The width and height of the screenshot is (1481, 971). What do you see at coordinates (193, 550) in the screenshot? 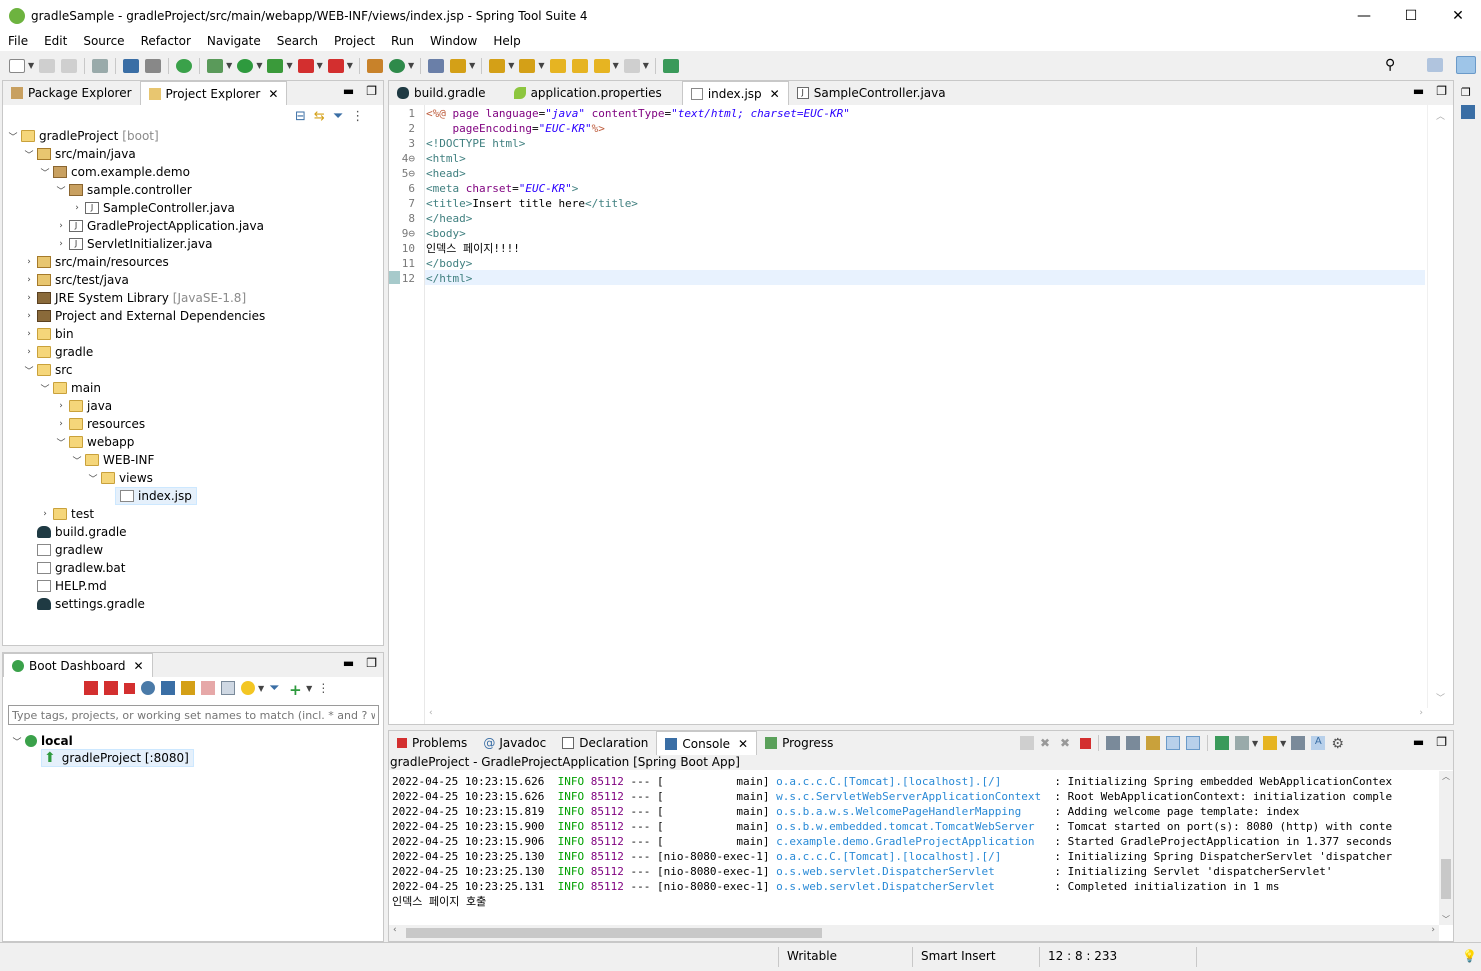
I see `tree-item: gradlew` at bounding box center [193, 550].